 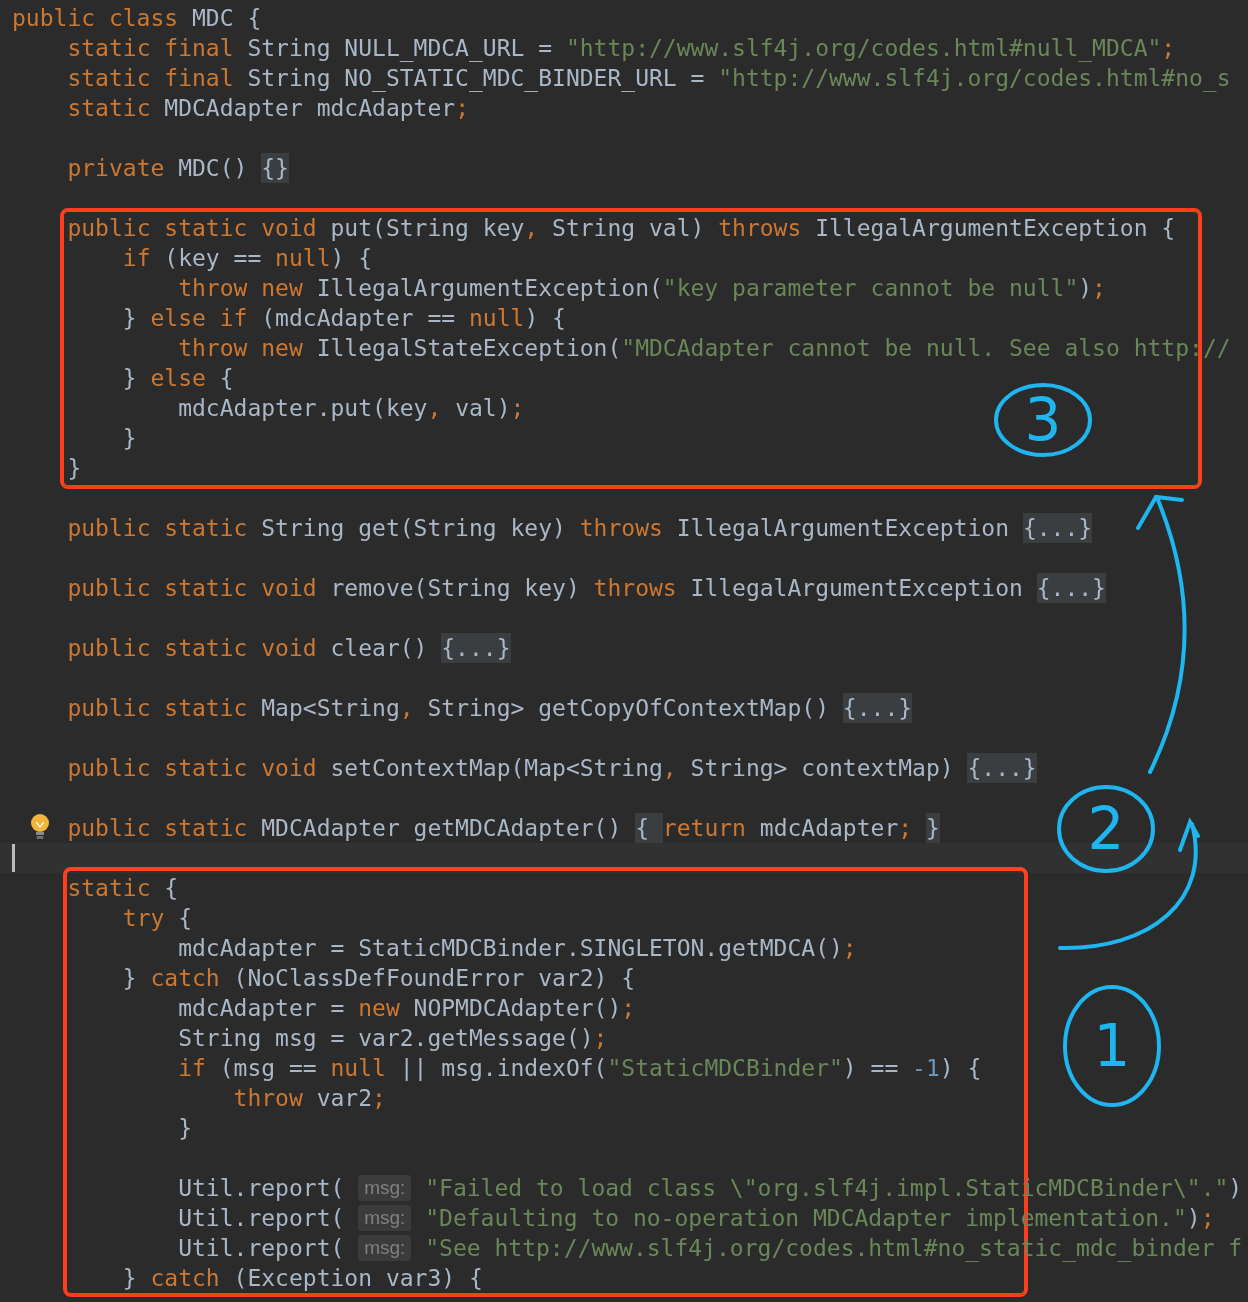 What do you see at coordinates (407, 1008) in the screenshot?
I see `code-text: mdcAdapter = new NOPMDCAdapter();` at bounding box center [407, 1008].